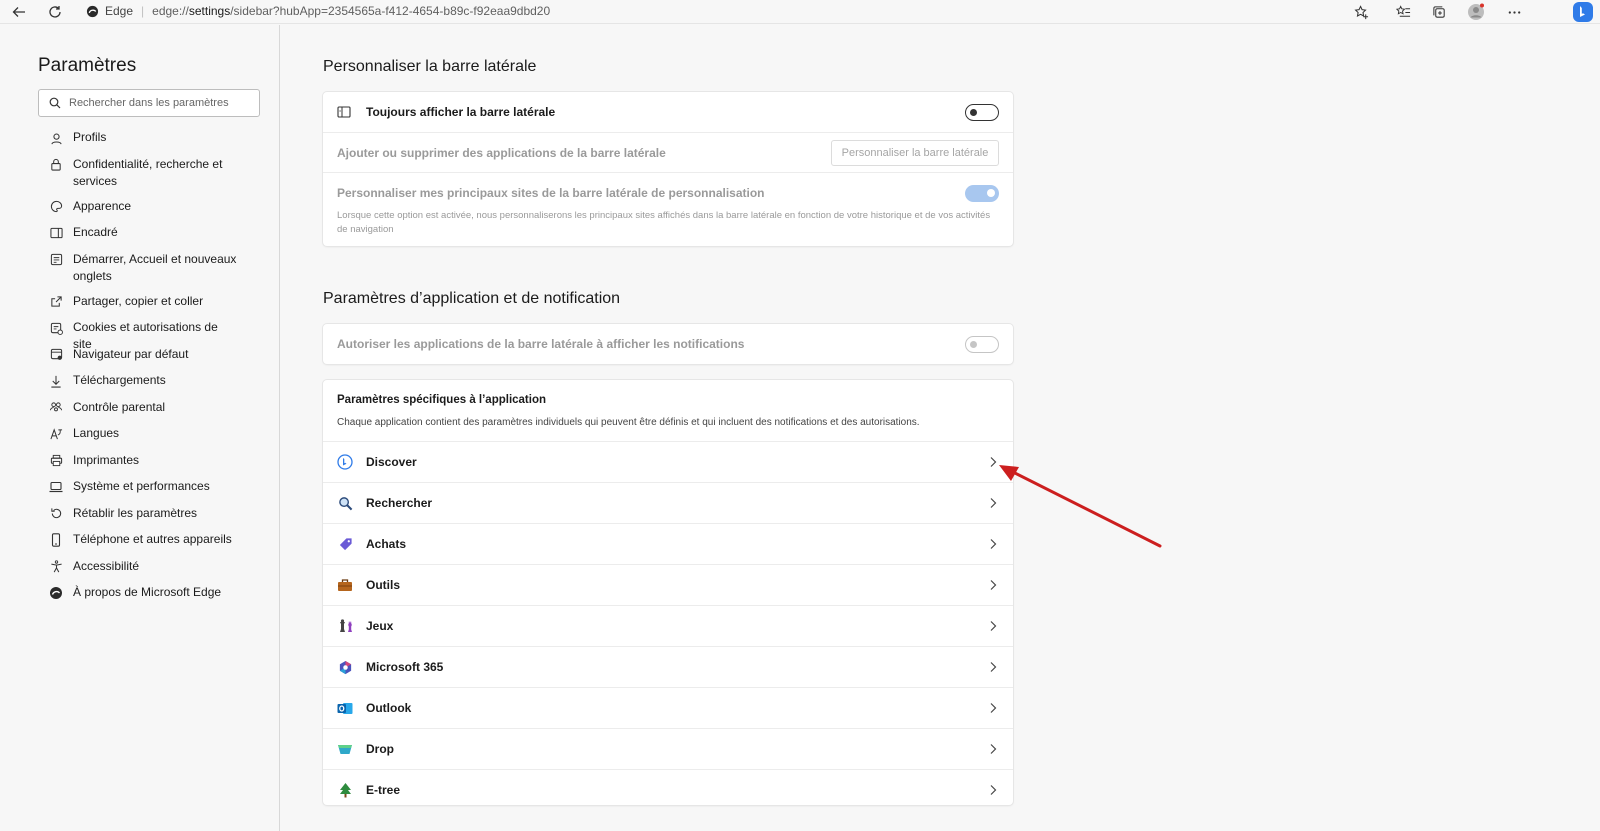  I want to click on bing-discover-icon, so click(345, 462).